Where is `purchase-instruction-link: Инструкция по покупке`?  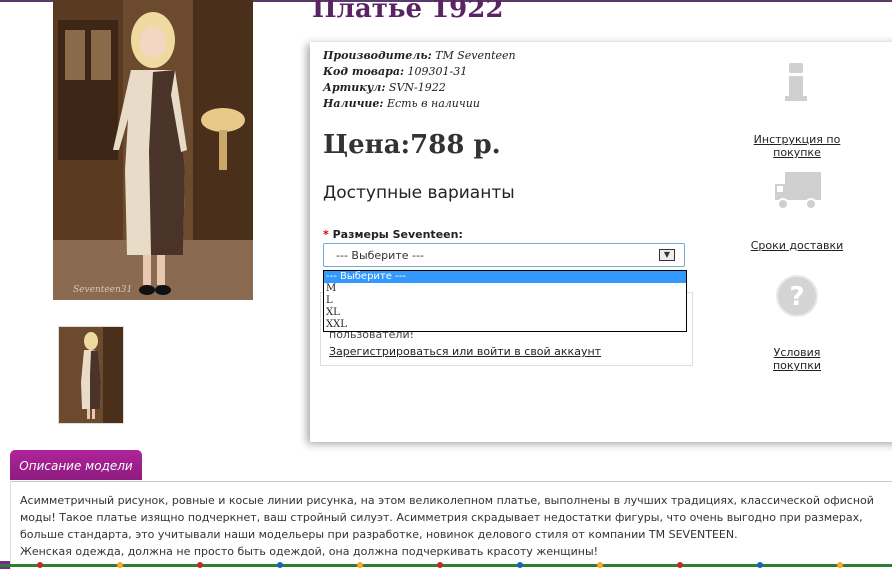 purchase-instruction-link: Инструкция по покупке is located at coordinates (797, 146).